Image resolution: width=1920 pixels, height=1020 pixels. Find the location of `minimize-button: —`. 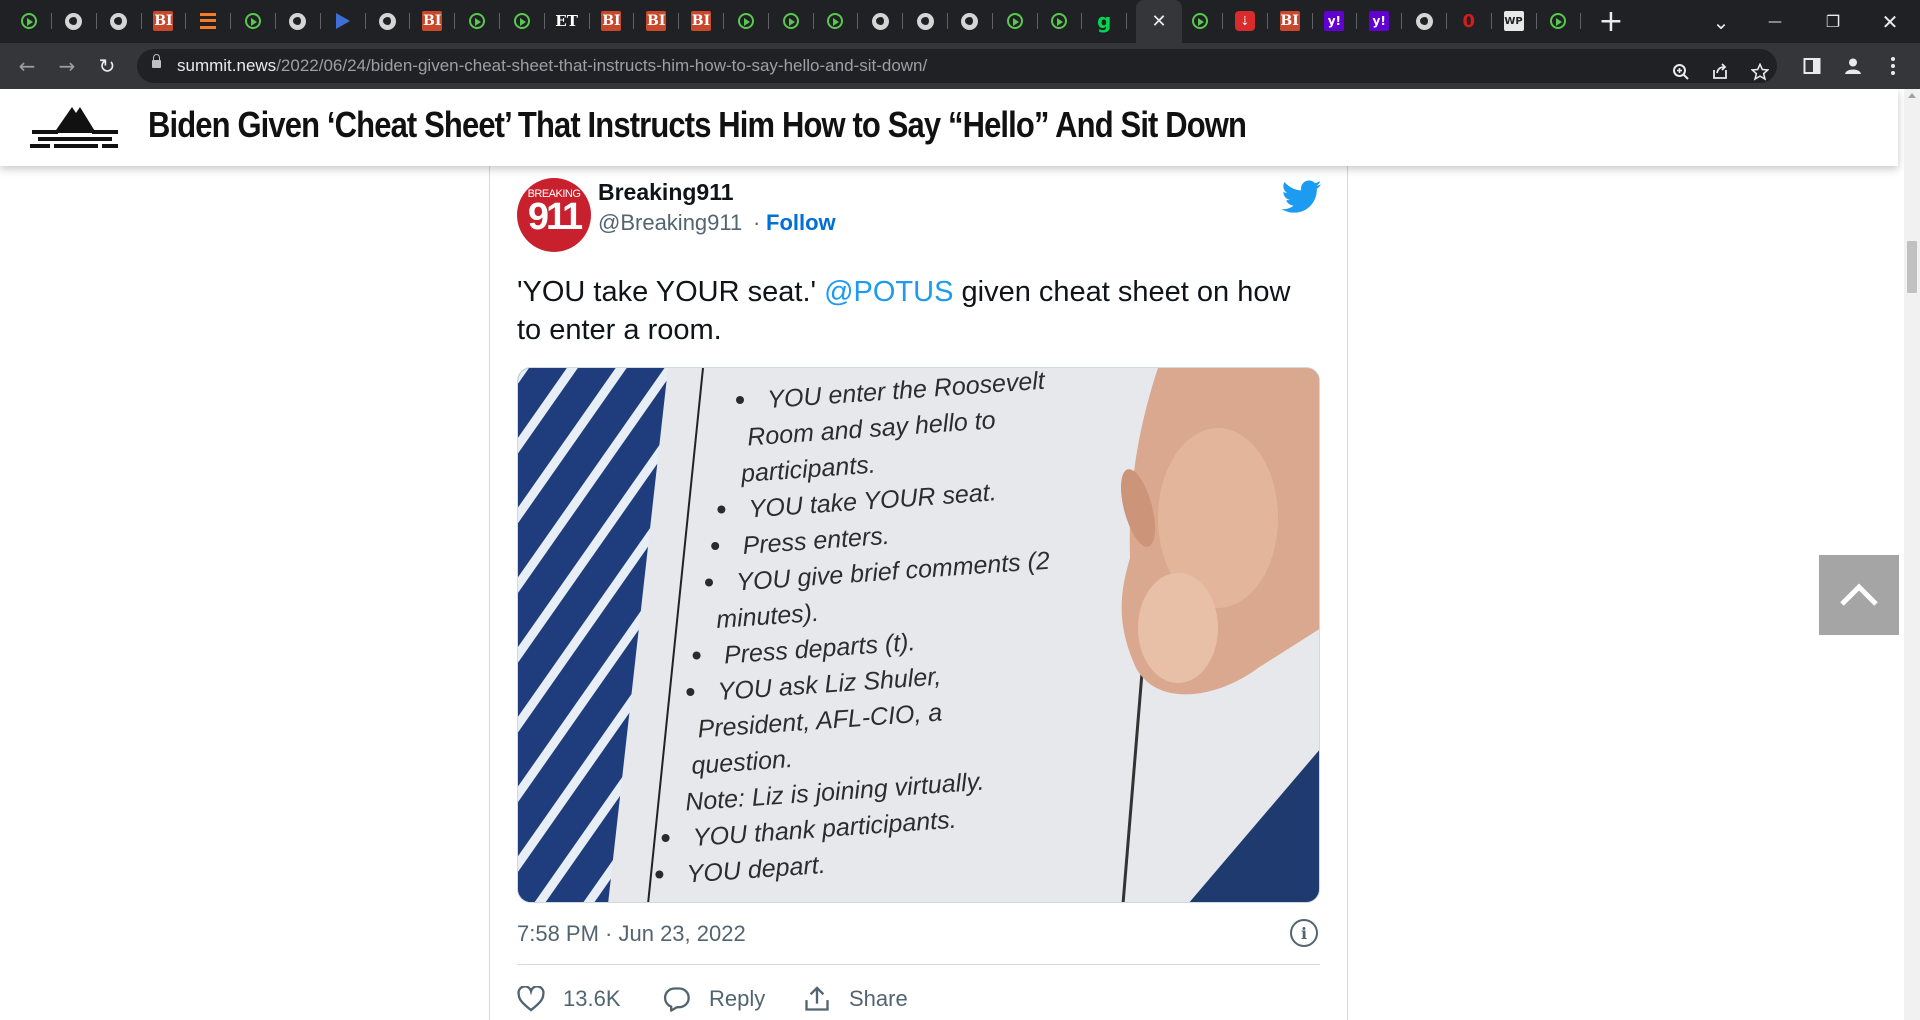

minimize-button: — is located at coordinates (1775, 21).